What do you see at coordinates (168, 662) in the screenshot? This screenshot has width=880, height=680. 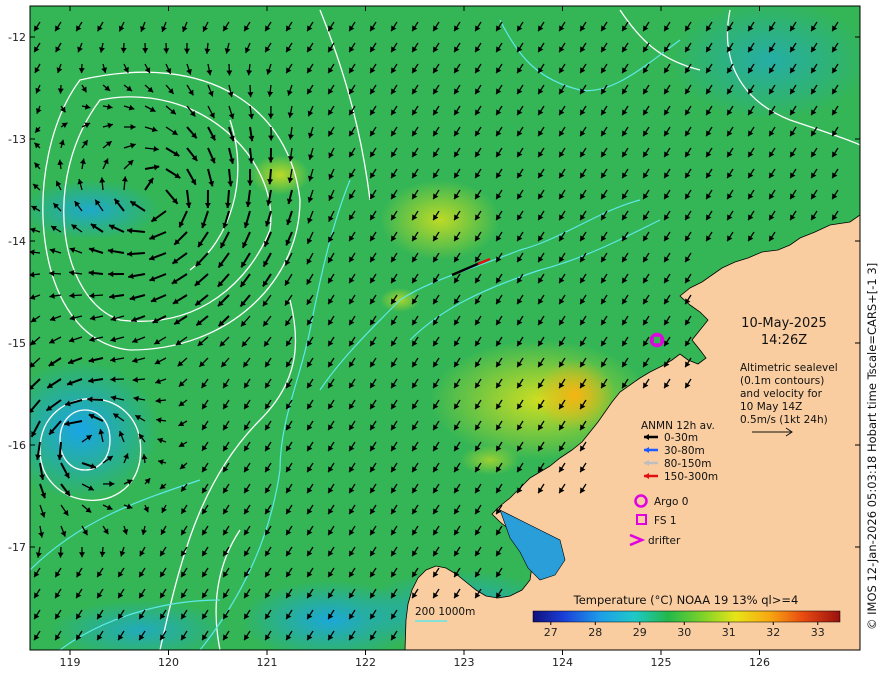 I see `lon-tick-label: 120` at bounding box center [168, 662].